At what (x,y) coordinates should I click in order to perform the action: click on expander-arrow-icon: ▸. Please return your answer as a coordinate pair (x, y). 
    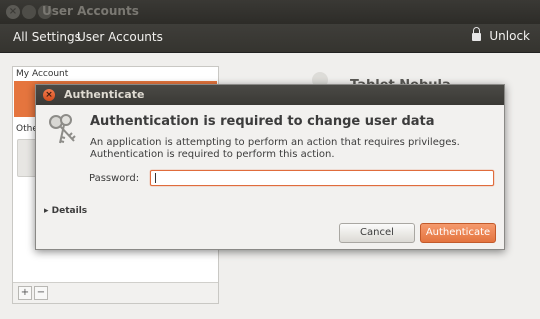
    Looking at the image, I should click on (46, 211).